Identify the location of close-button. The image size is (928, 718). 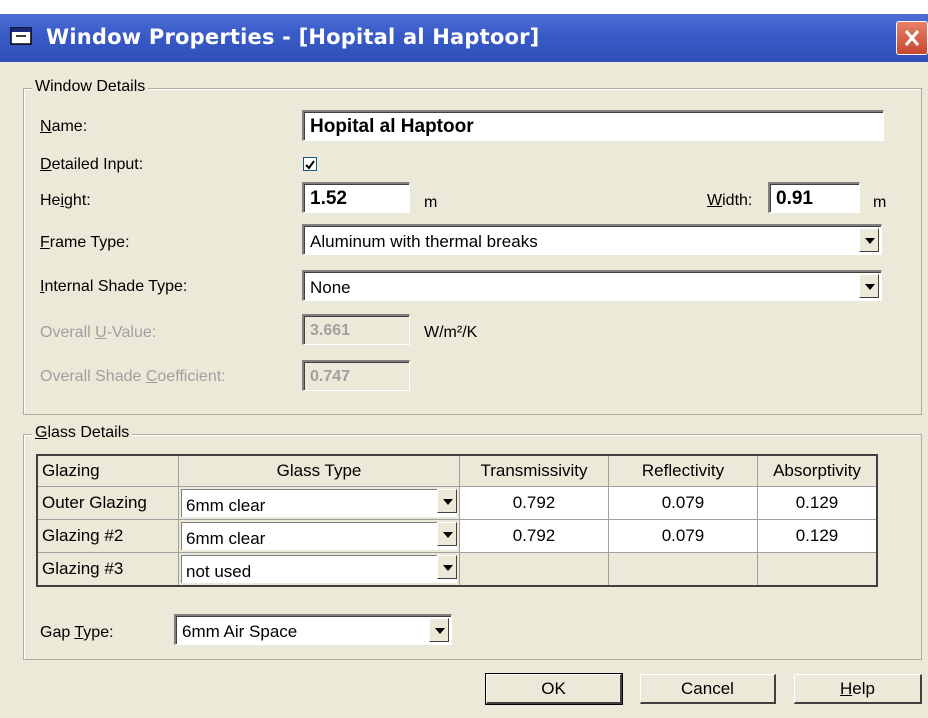
(912, 38).